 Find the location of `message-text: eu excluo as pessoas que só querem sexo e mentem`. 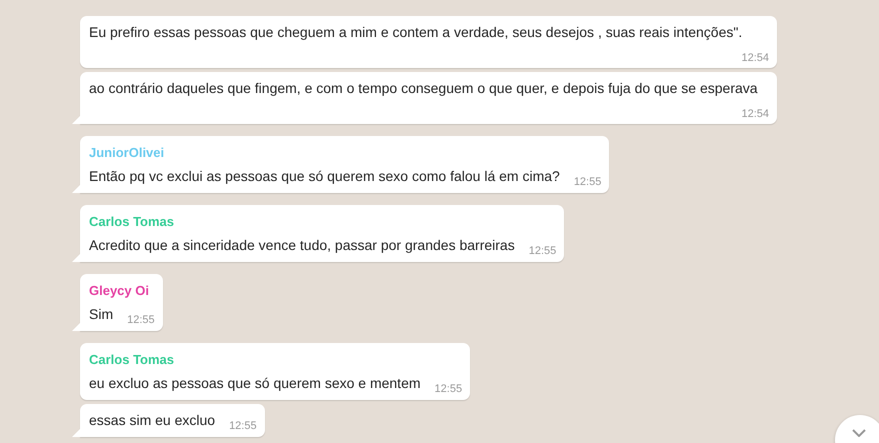

message-text: eu excluo as pessoas que só querem sexo e mentem is located at coordinates (255, 383).